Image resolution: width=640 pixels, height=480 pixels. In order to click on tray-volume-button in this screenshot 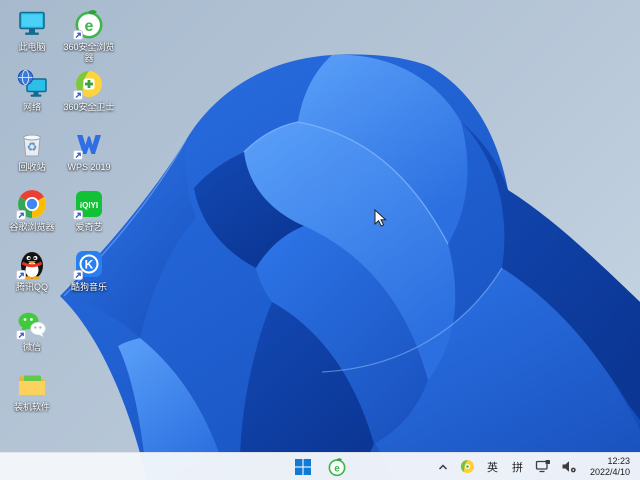, I will do `click(569, 467)`.